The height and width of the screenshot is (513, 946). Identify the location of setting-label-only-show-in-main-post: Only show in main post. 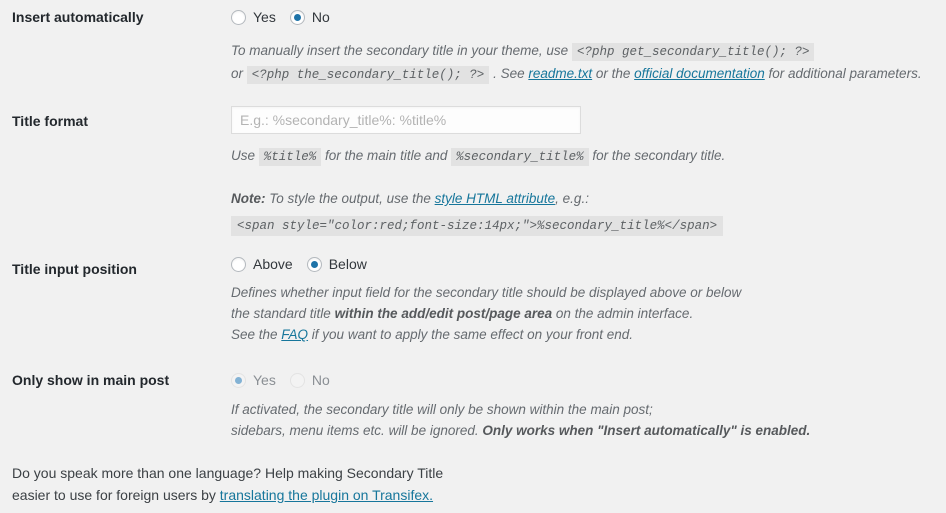
(91, 380).